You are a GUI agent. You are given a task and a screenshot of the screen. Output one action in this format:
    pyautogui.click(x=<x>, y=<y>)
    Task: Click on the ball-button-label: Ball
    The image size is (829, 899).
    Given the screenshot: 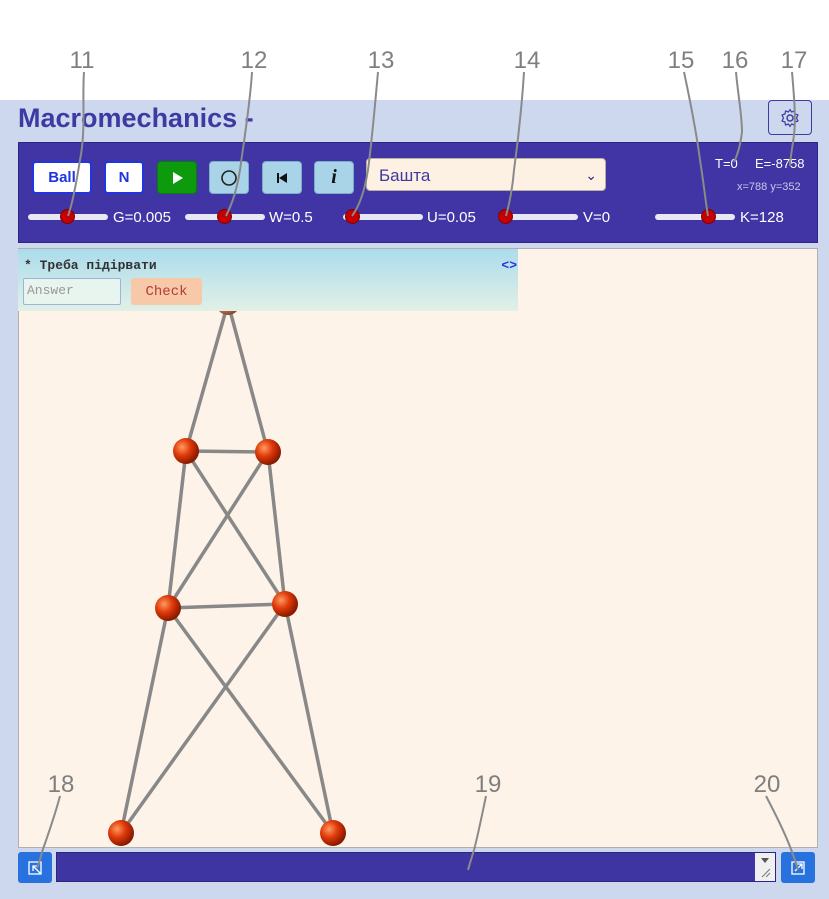 What is the action you would take?
    pyautogui.click(x=62, y=177)
    